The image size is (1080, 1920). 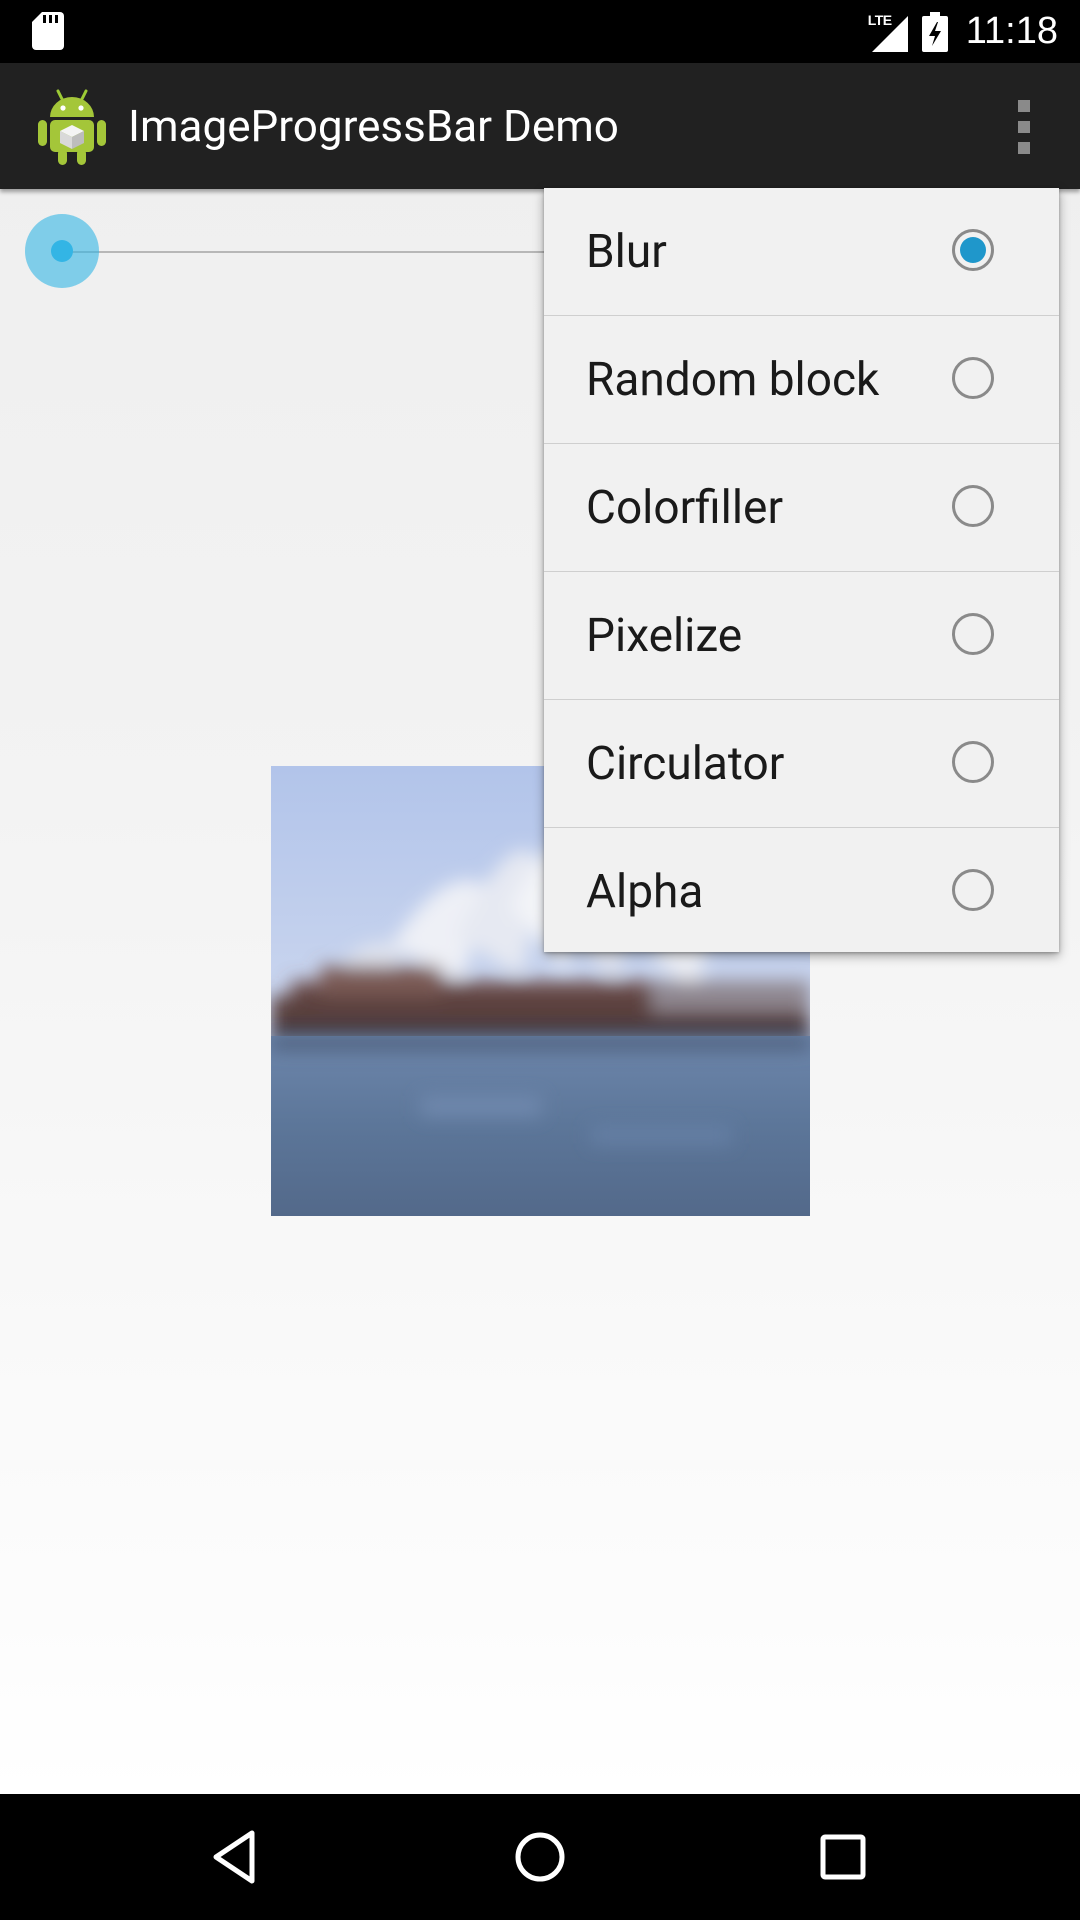 What do you see at coordinates (237, 1857) in the screenshot?
I see `back-icon` at bounding box center [237, 1857].